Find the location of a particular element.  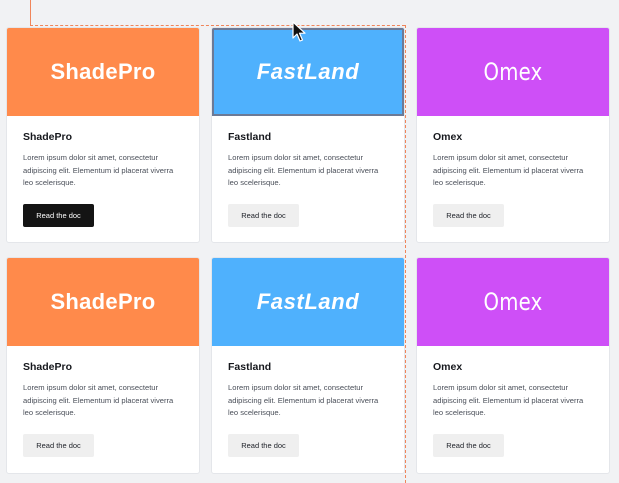

mouse-pointer-icon is located at coordinates (299, 31).